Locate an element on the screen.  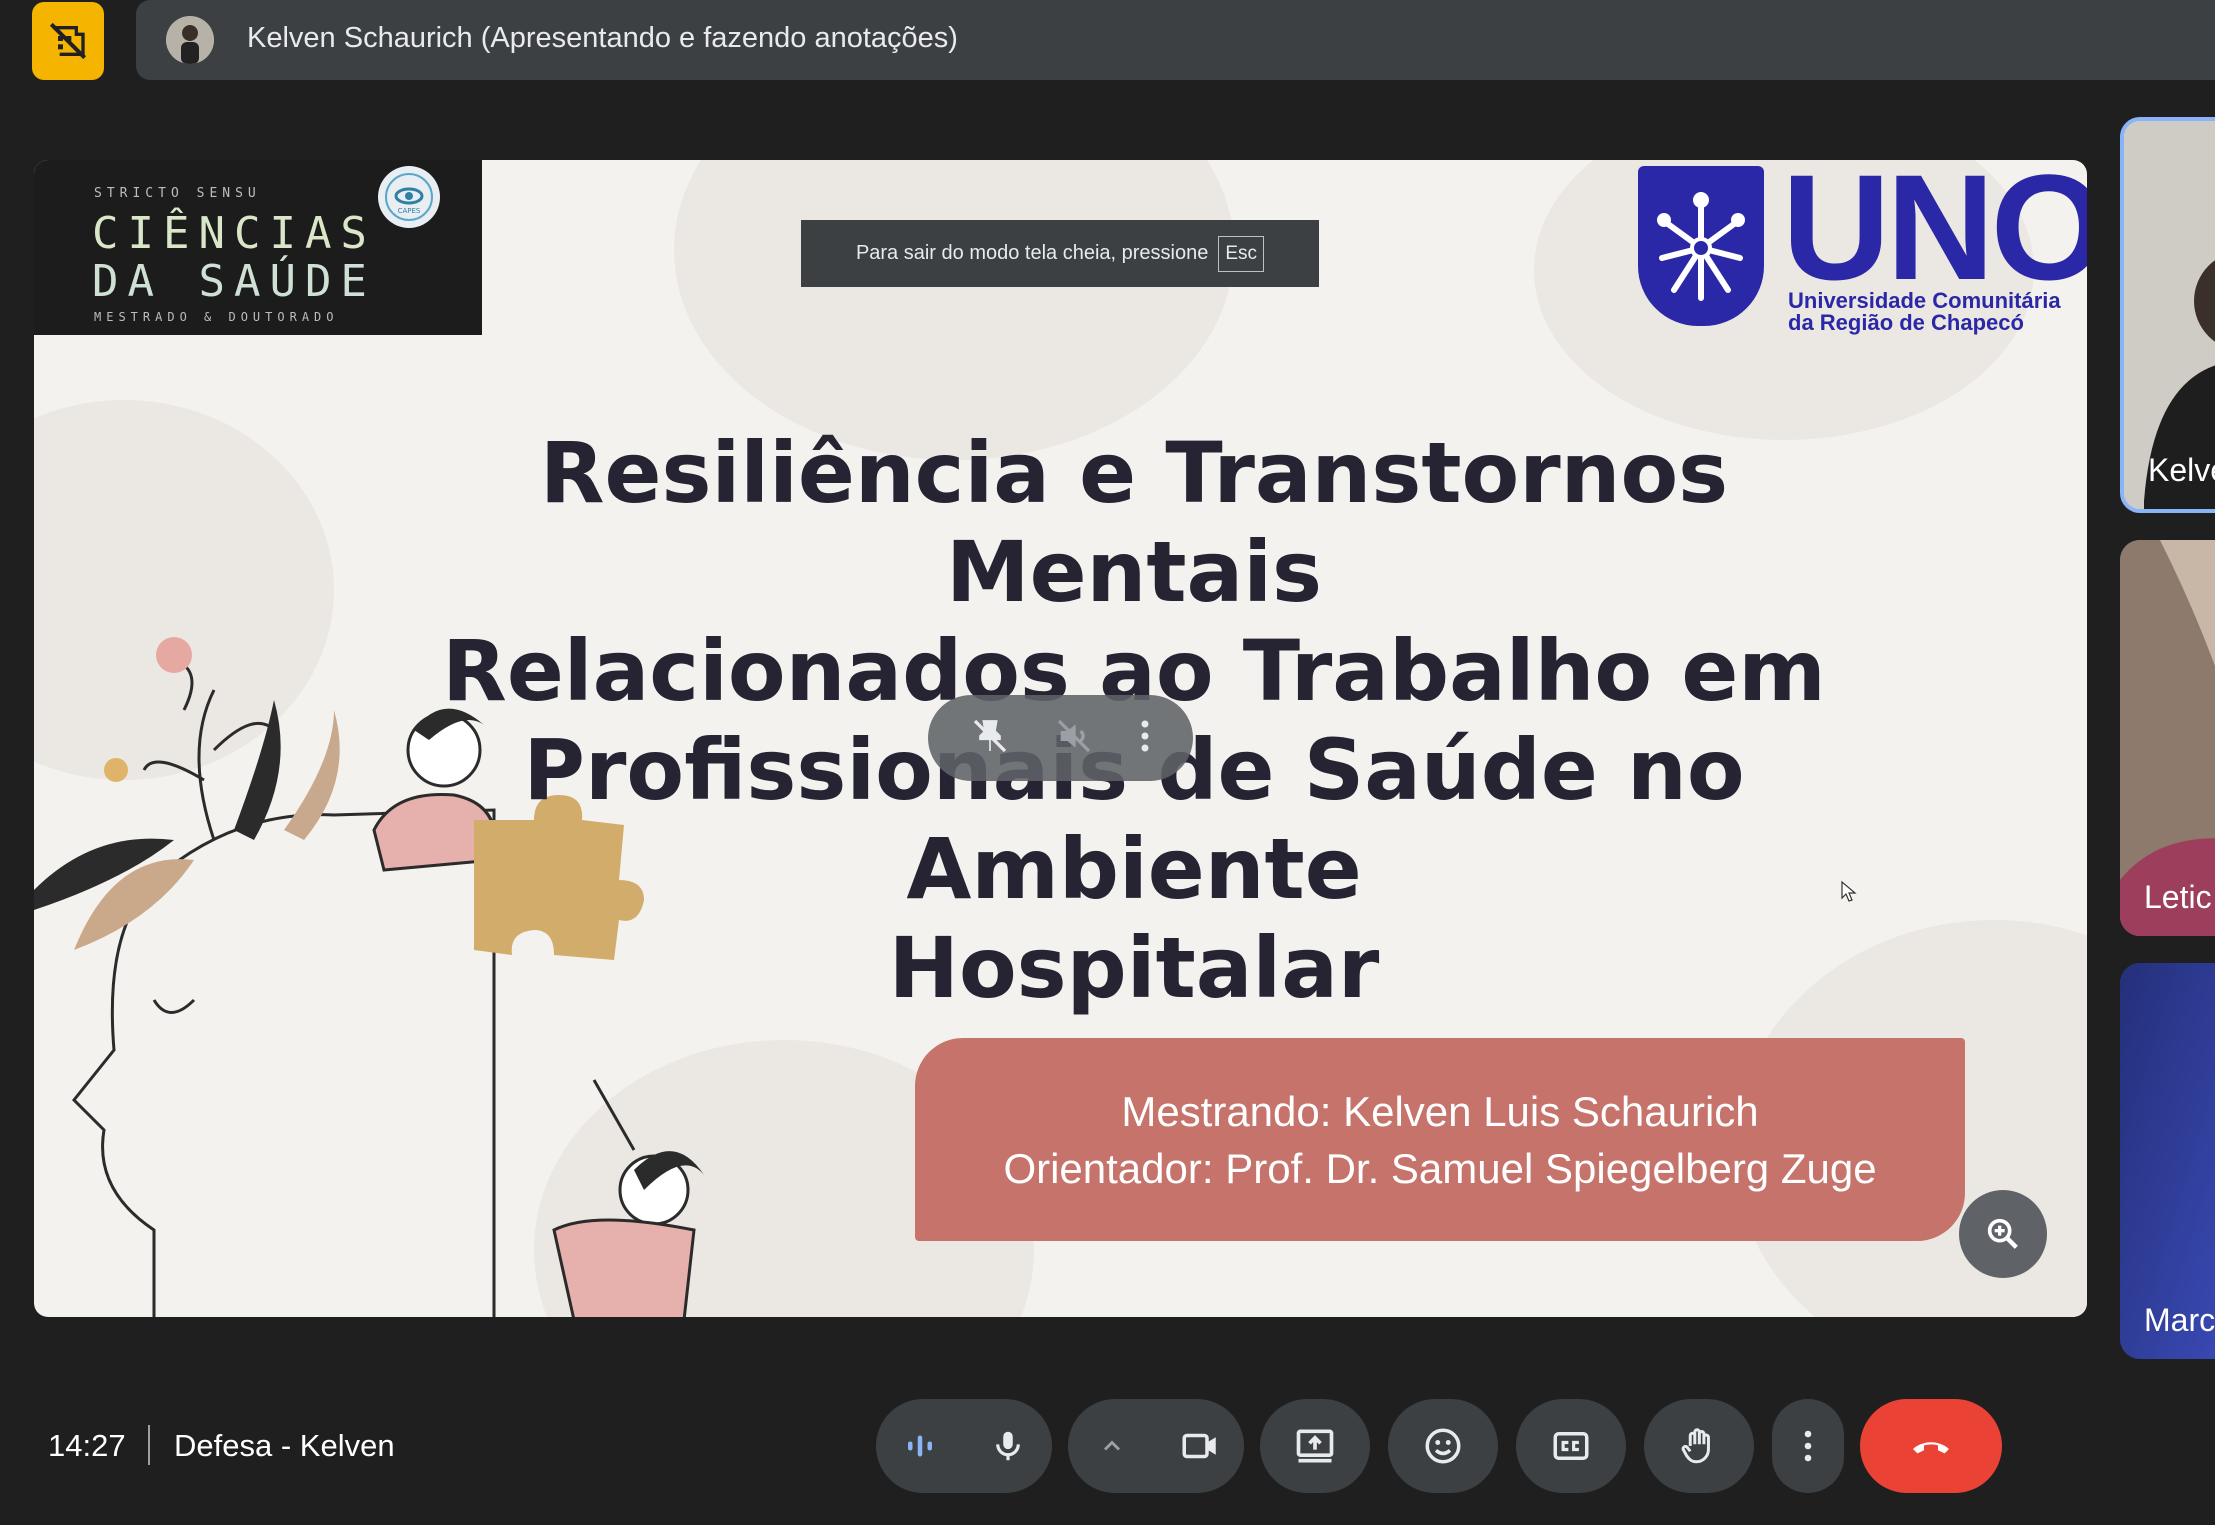
chevron-up-icon is located at coordinates (1112, 1445).